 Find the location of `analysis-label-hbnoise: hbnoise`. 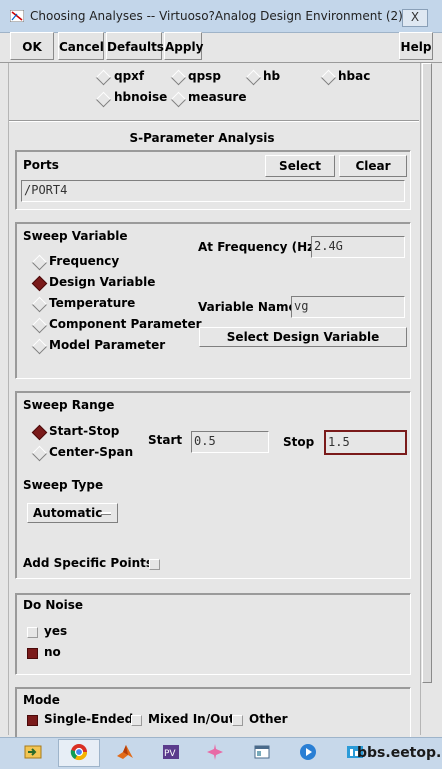

analysis-label-hbnoise: hbnoise is located at coordinates (141, 97).